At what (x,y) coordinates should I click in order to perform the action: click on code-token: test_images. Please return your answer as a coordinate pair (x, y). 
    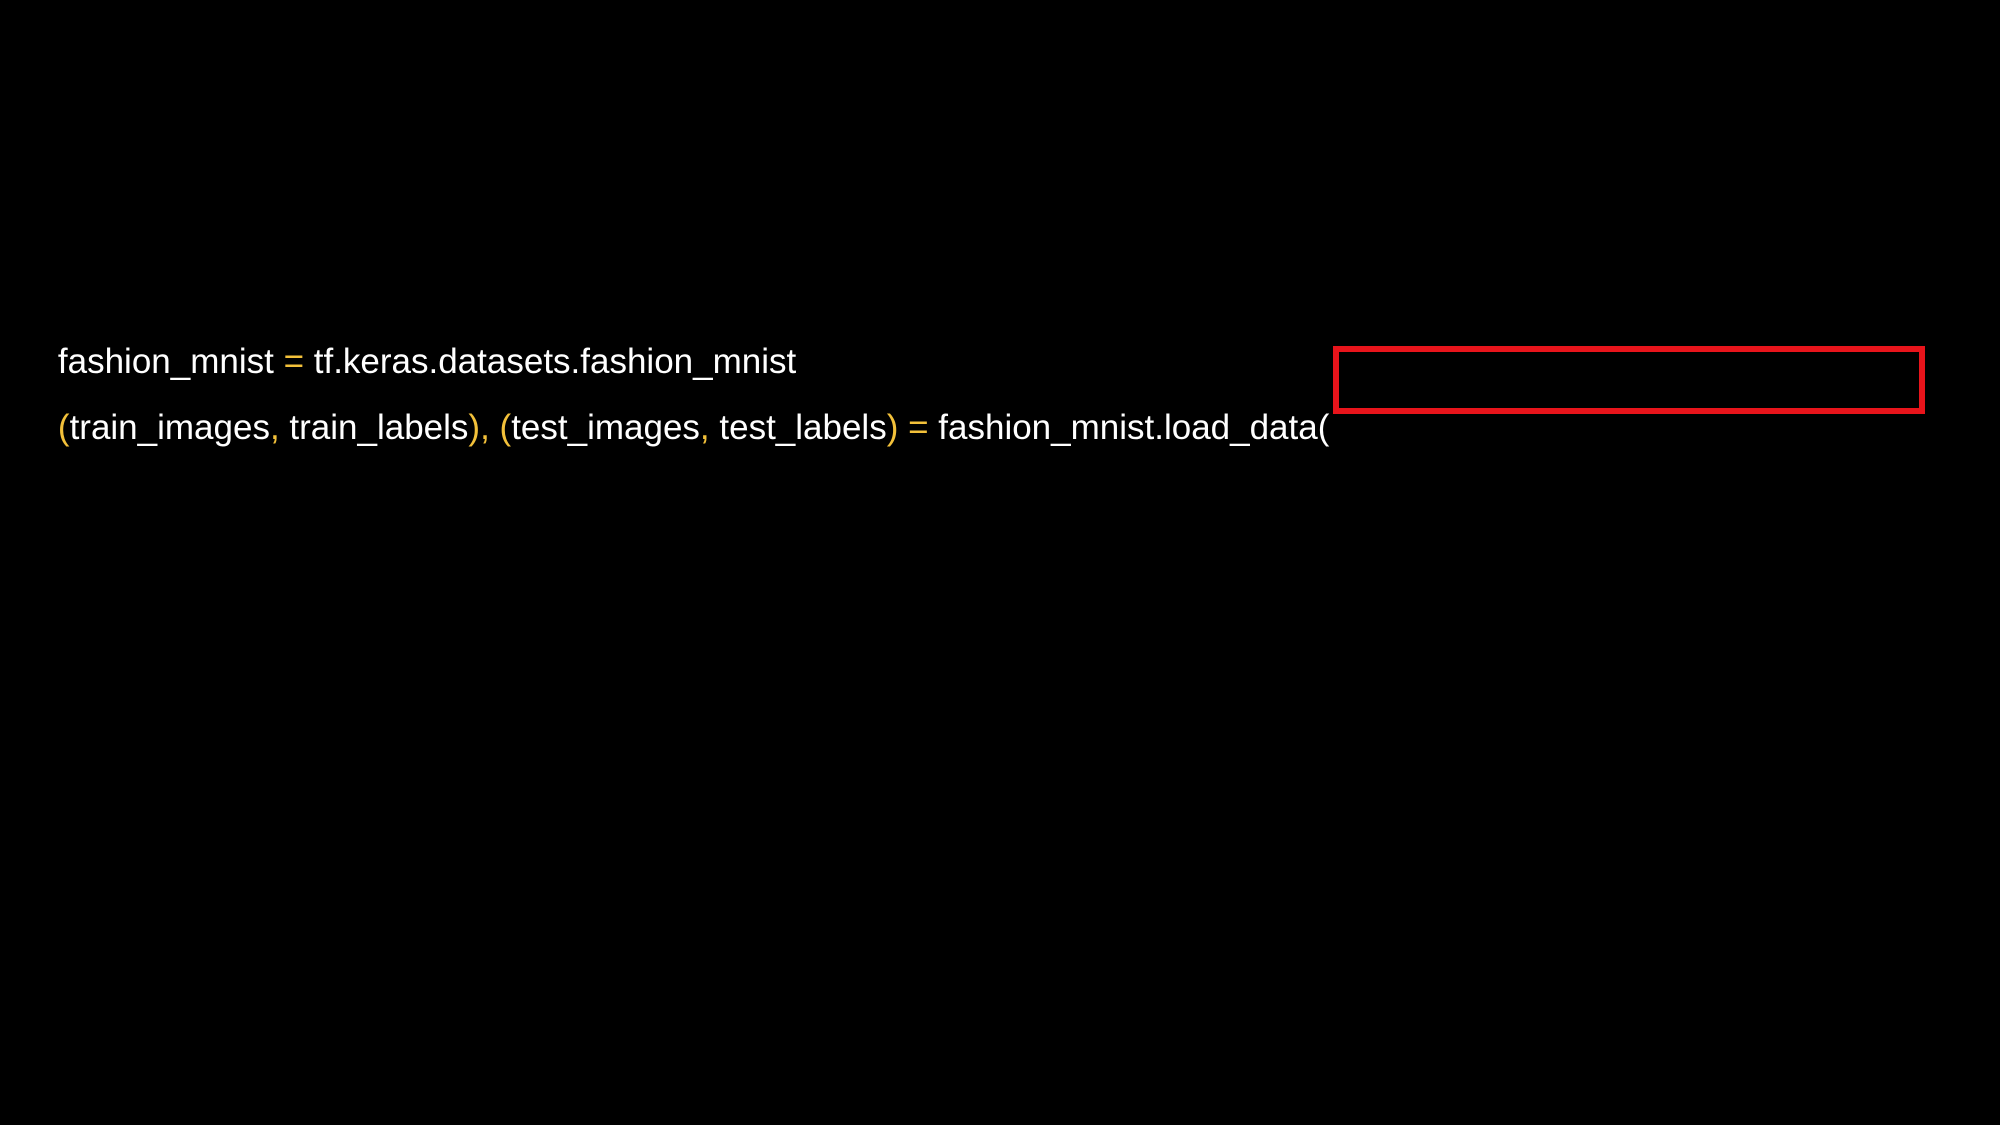
    Looking at the image, I should click on (605, 427).